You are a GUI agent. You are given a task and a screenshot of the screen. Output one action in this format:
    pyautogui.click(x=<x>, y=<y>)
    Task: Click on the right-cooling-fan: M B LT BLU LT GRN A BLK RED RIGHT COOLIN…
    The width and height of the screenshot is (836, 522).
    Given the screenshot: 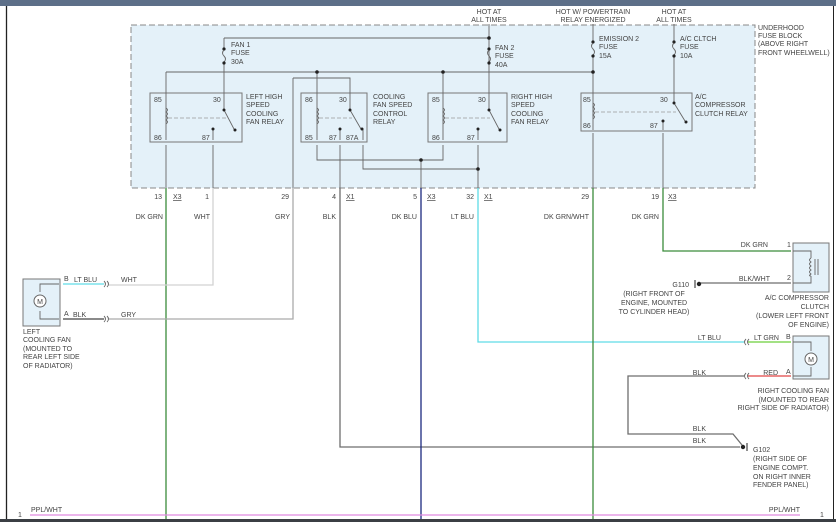 What is the action you would take?
    pyautogui.click(x=761, y=373)
    